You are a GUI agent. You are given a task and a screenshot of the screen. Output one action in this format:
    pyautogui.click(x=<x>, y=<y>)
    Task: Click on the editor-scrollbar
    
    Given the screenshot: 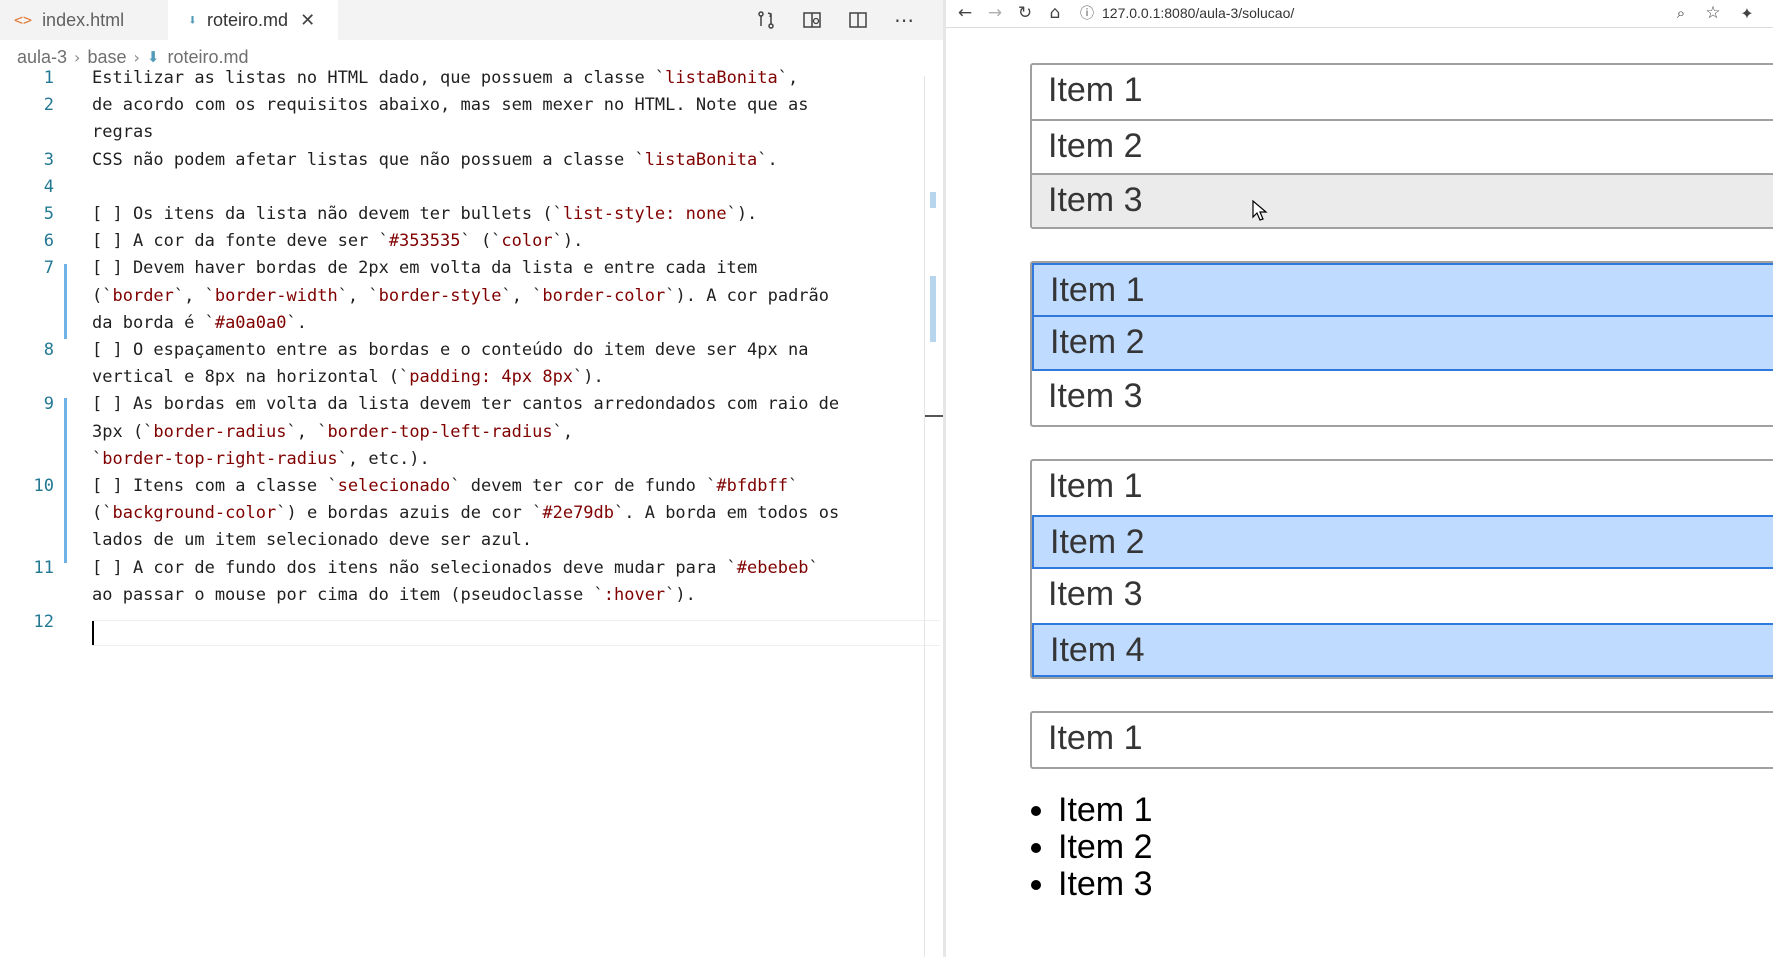 What is the action you would take?
    pyautogui.click(x=934, y=516)
    